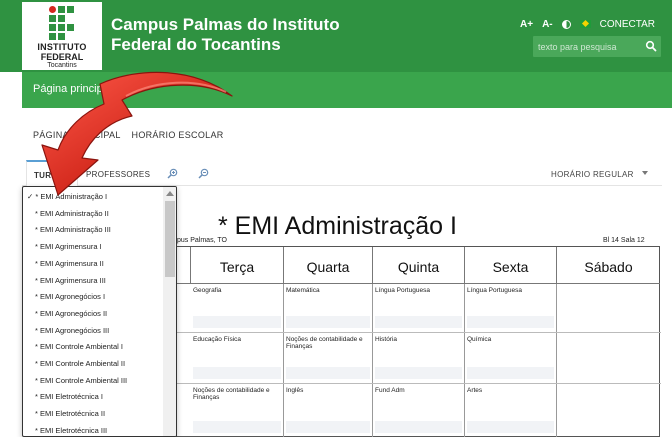 Image resolution: width=672 pixels, height=437 pixels. Describe the element at coordinates (69, 263) in the screenshot. I see `dropdown-item-label: * EMI Agrimensura II` at that location.